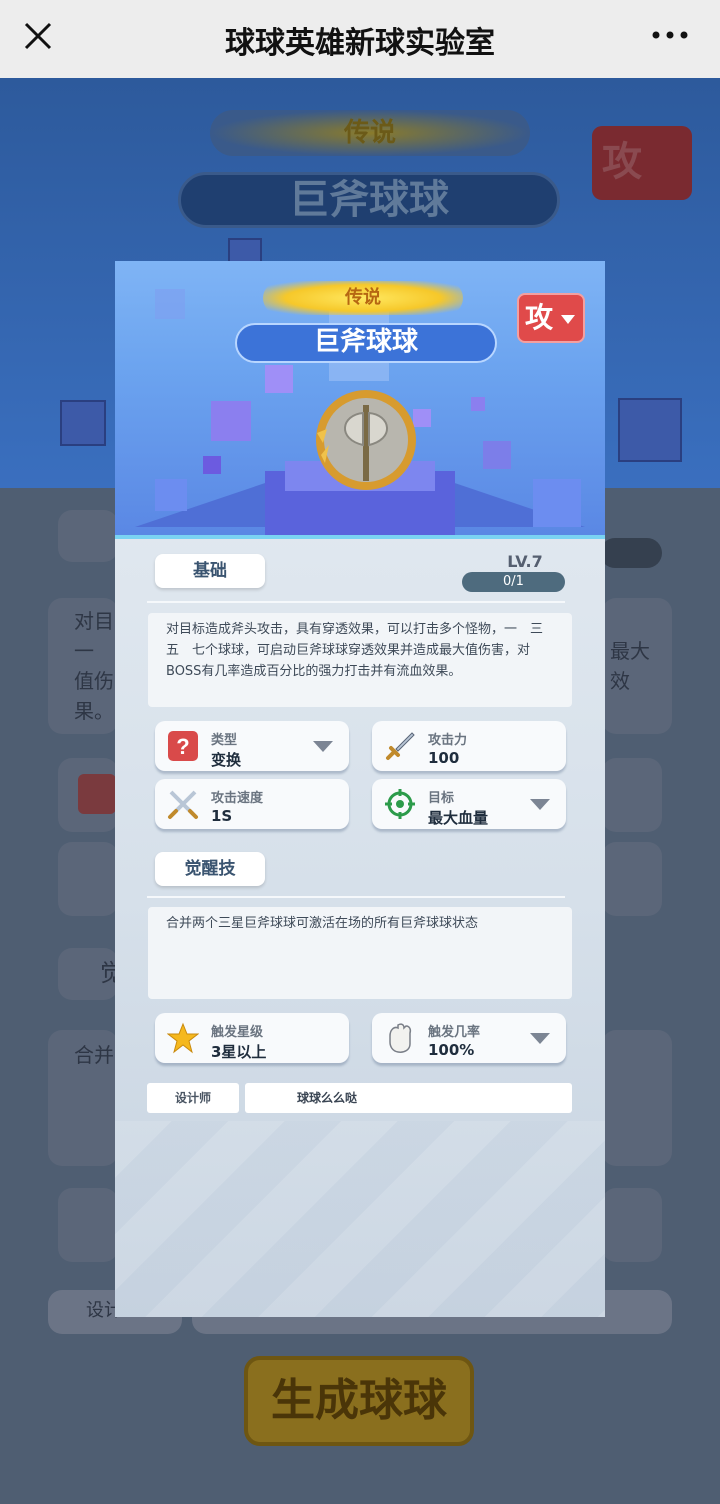  I want to click on attack-field: 攻击力 100, so click(469, 746).